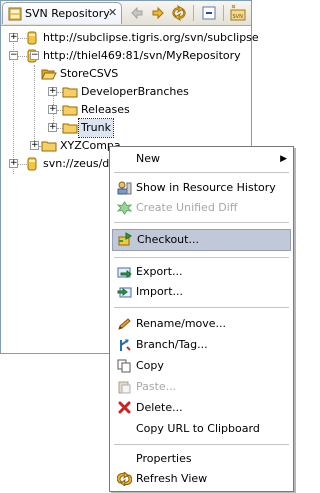 The width and height of the screenshot is (320, 493). I want to click on paste-icon, so click(124, 387).